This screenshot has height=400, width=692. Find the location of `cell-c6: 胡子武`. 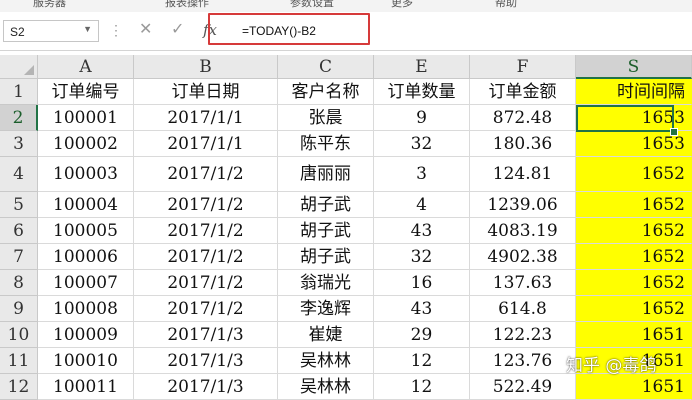

cell-c6: 胡子武 is located at coordinates (326, 231).